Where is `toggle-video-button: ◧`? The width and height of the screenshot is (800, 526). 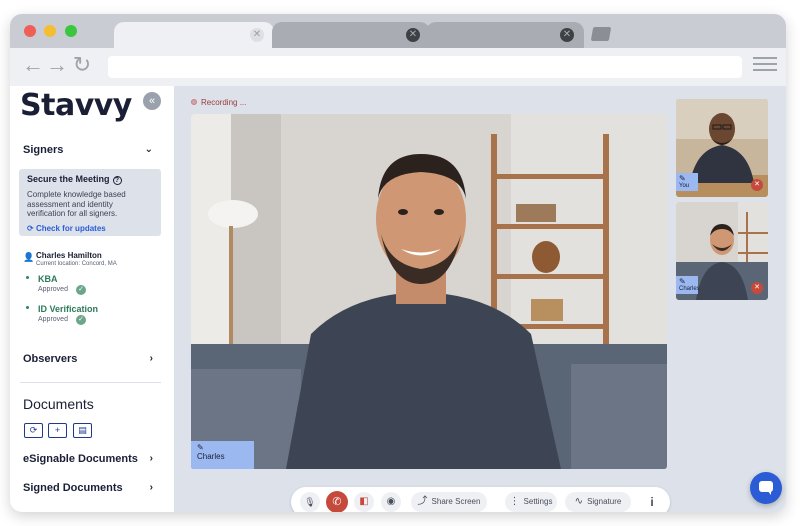
toggle-video-button: ◧ is located at coordinates (364, 502).